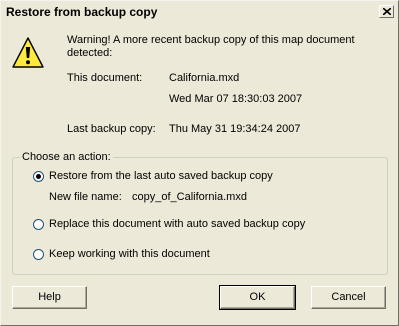  Describe the element at coordinates (236, 99) in the screenshot. I see `this-document-date: Wed Mar 07 18:30:03 2007` at that location.